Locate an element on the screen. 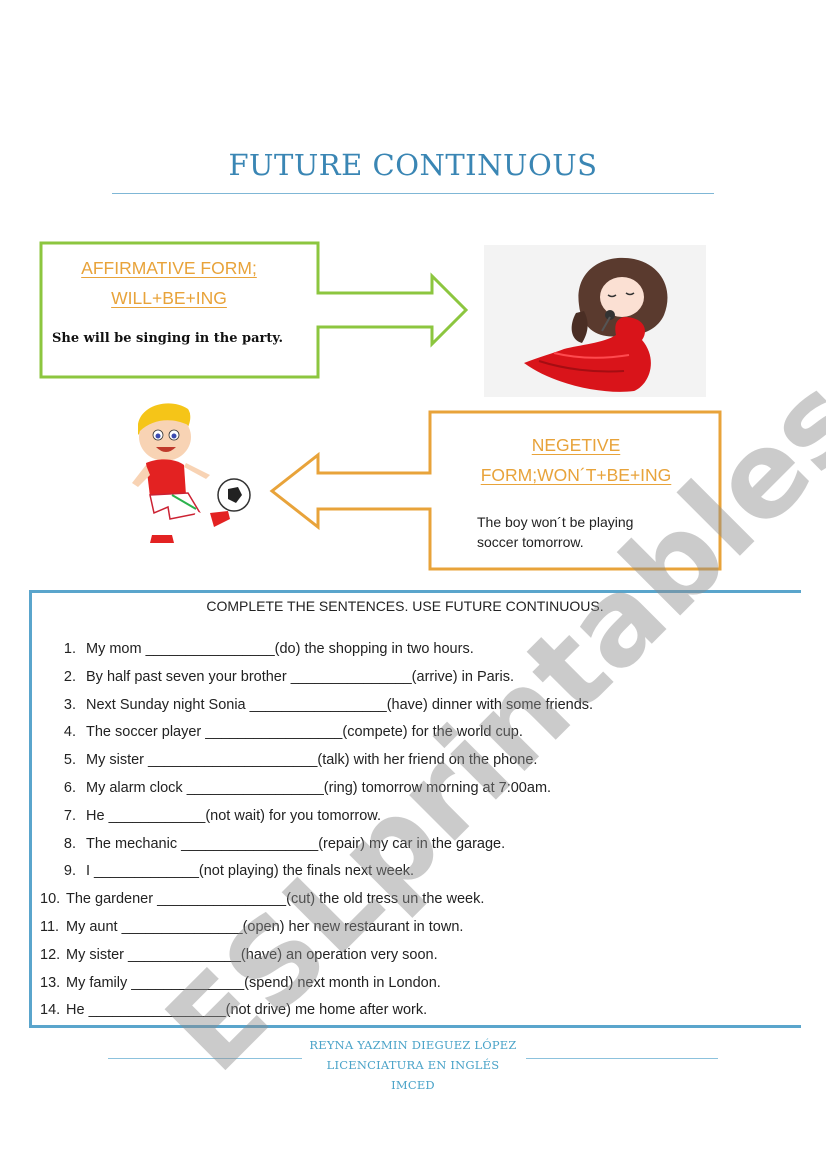 The width and height of the screenshot is (826, 1169). exercise-item-number: 14. is located at coordinates (50, 1010).